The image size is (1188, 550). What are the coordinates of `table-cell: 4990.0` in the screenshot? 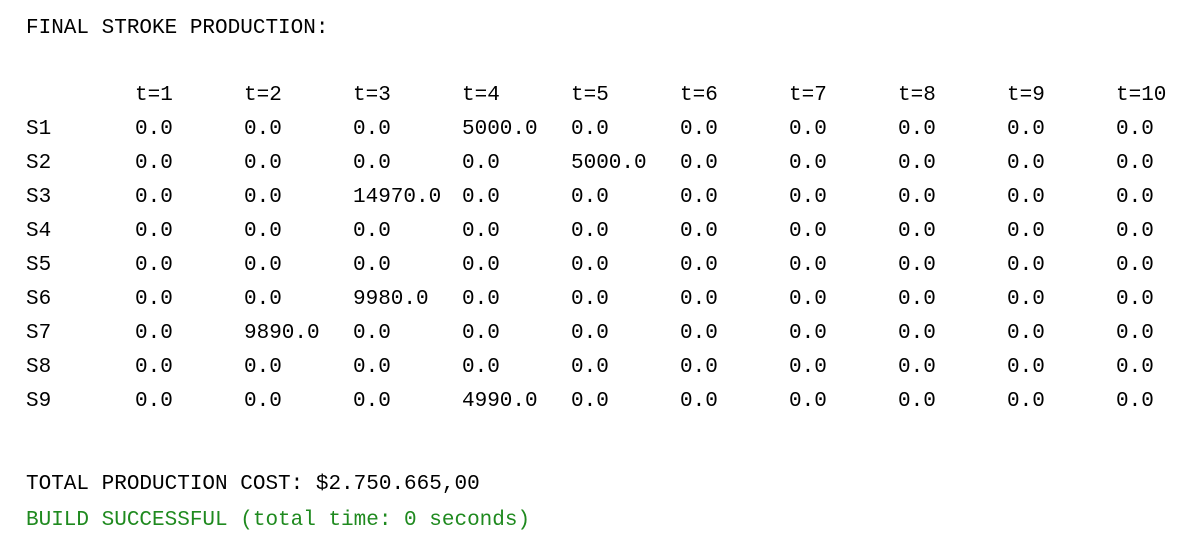 It's located at (500, 401).